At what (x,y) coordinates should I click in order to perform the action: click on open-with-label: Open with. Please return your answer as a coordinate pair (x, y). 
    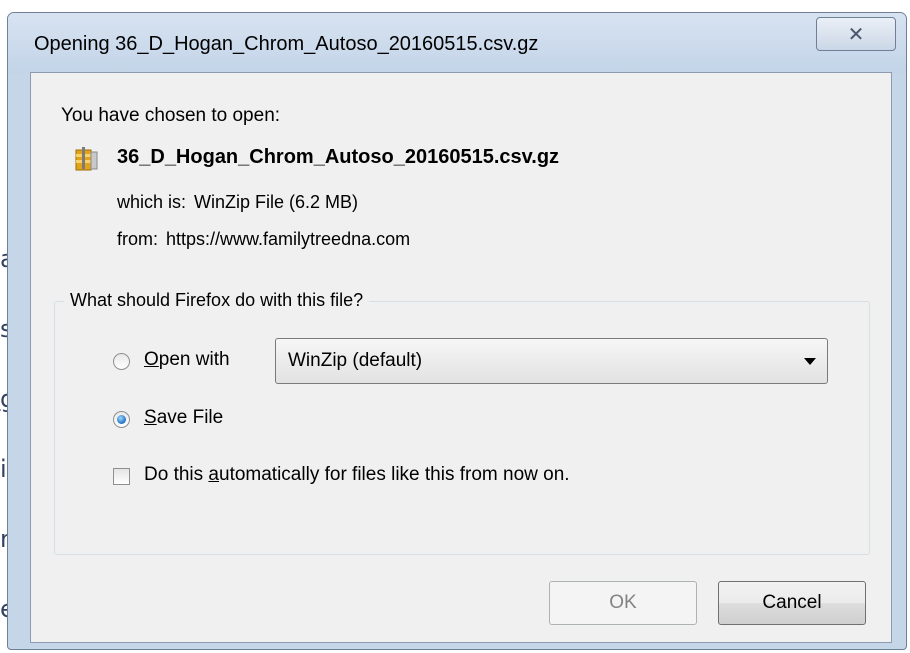
    Looking at the image, I should click on (187, 360).